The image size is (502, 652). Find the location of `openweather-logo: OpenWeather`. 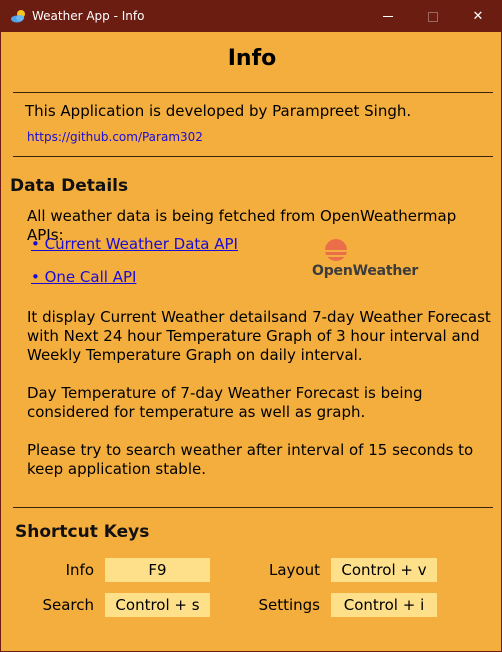

openweather-logo: OpenWeather is located at coordinates (365, 261).